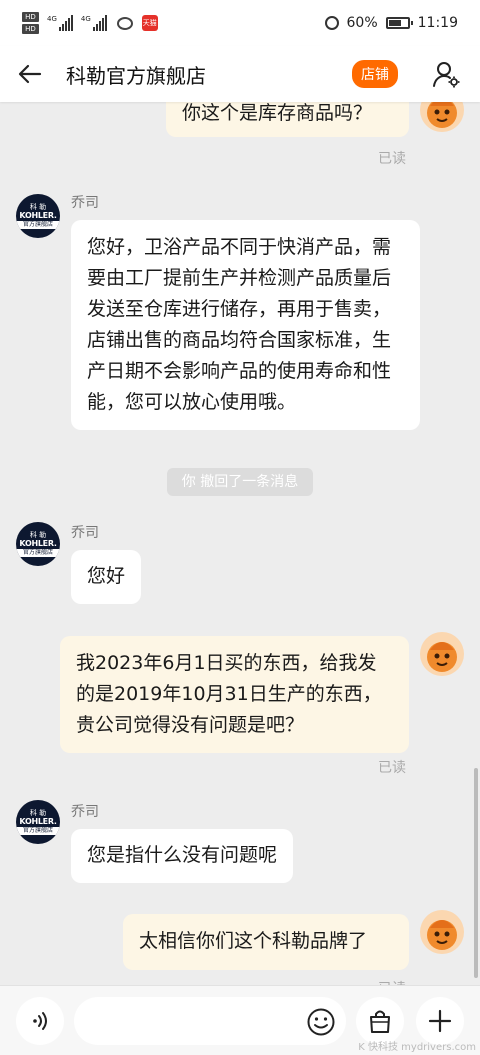  I want to click on user-settings-icon, so click(446, 75).